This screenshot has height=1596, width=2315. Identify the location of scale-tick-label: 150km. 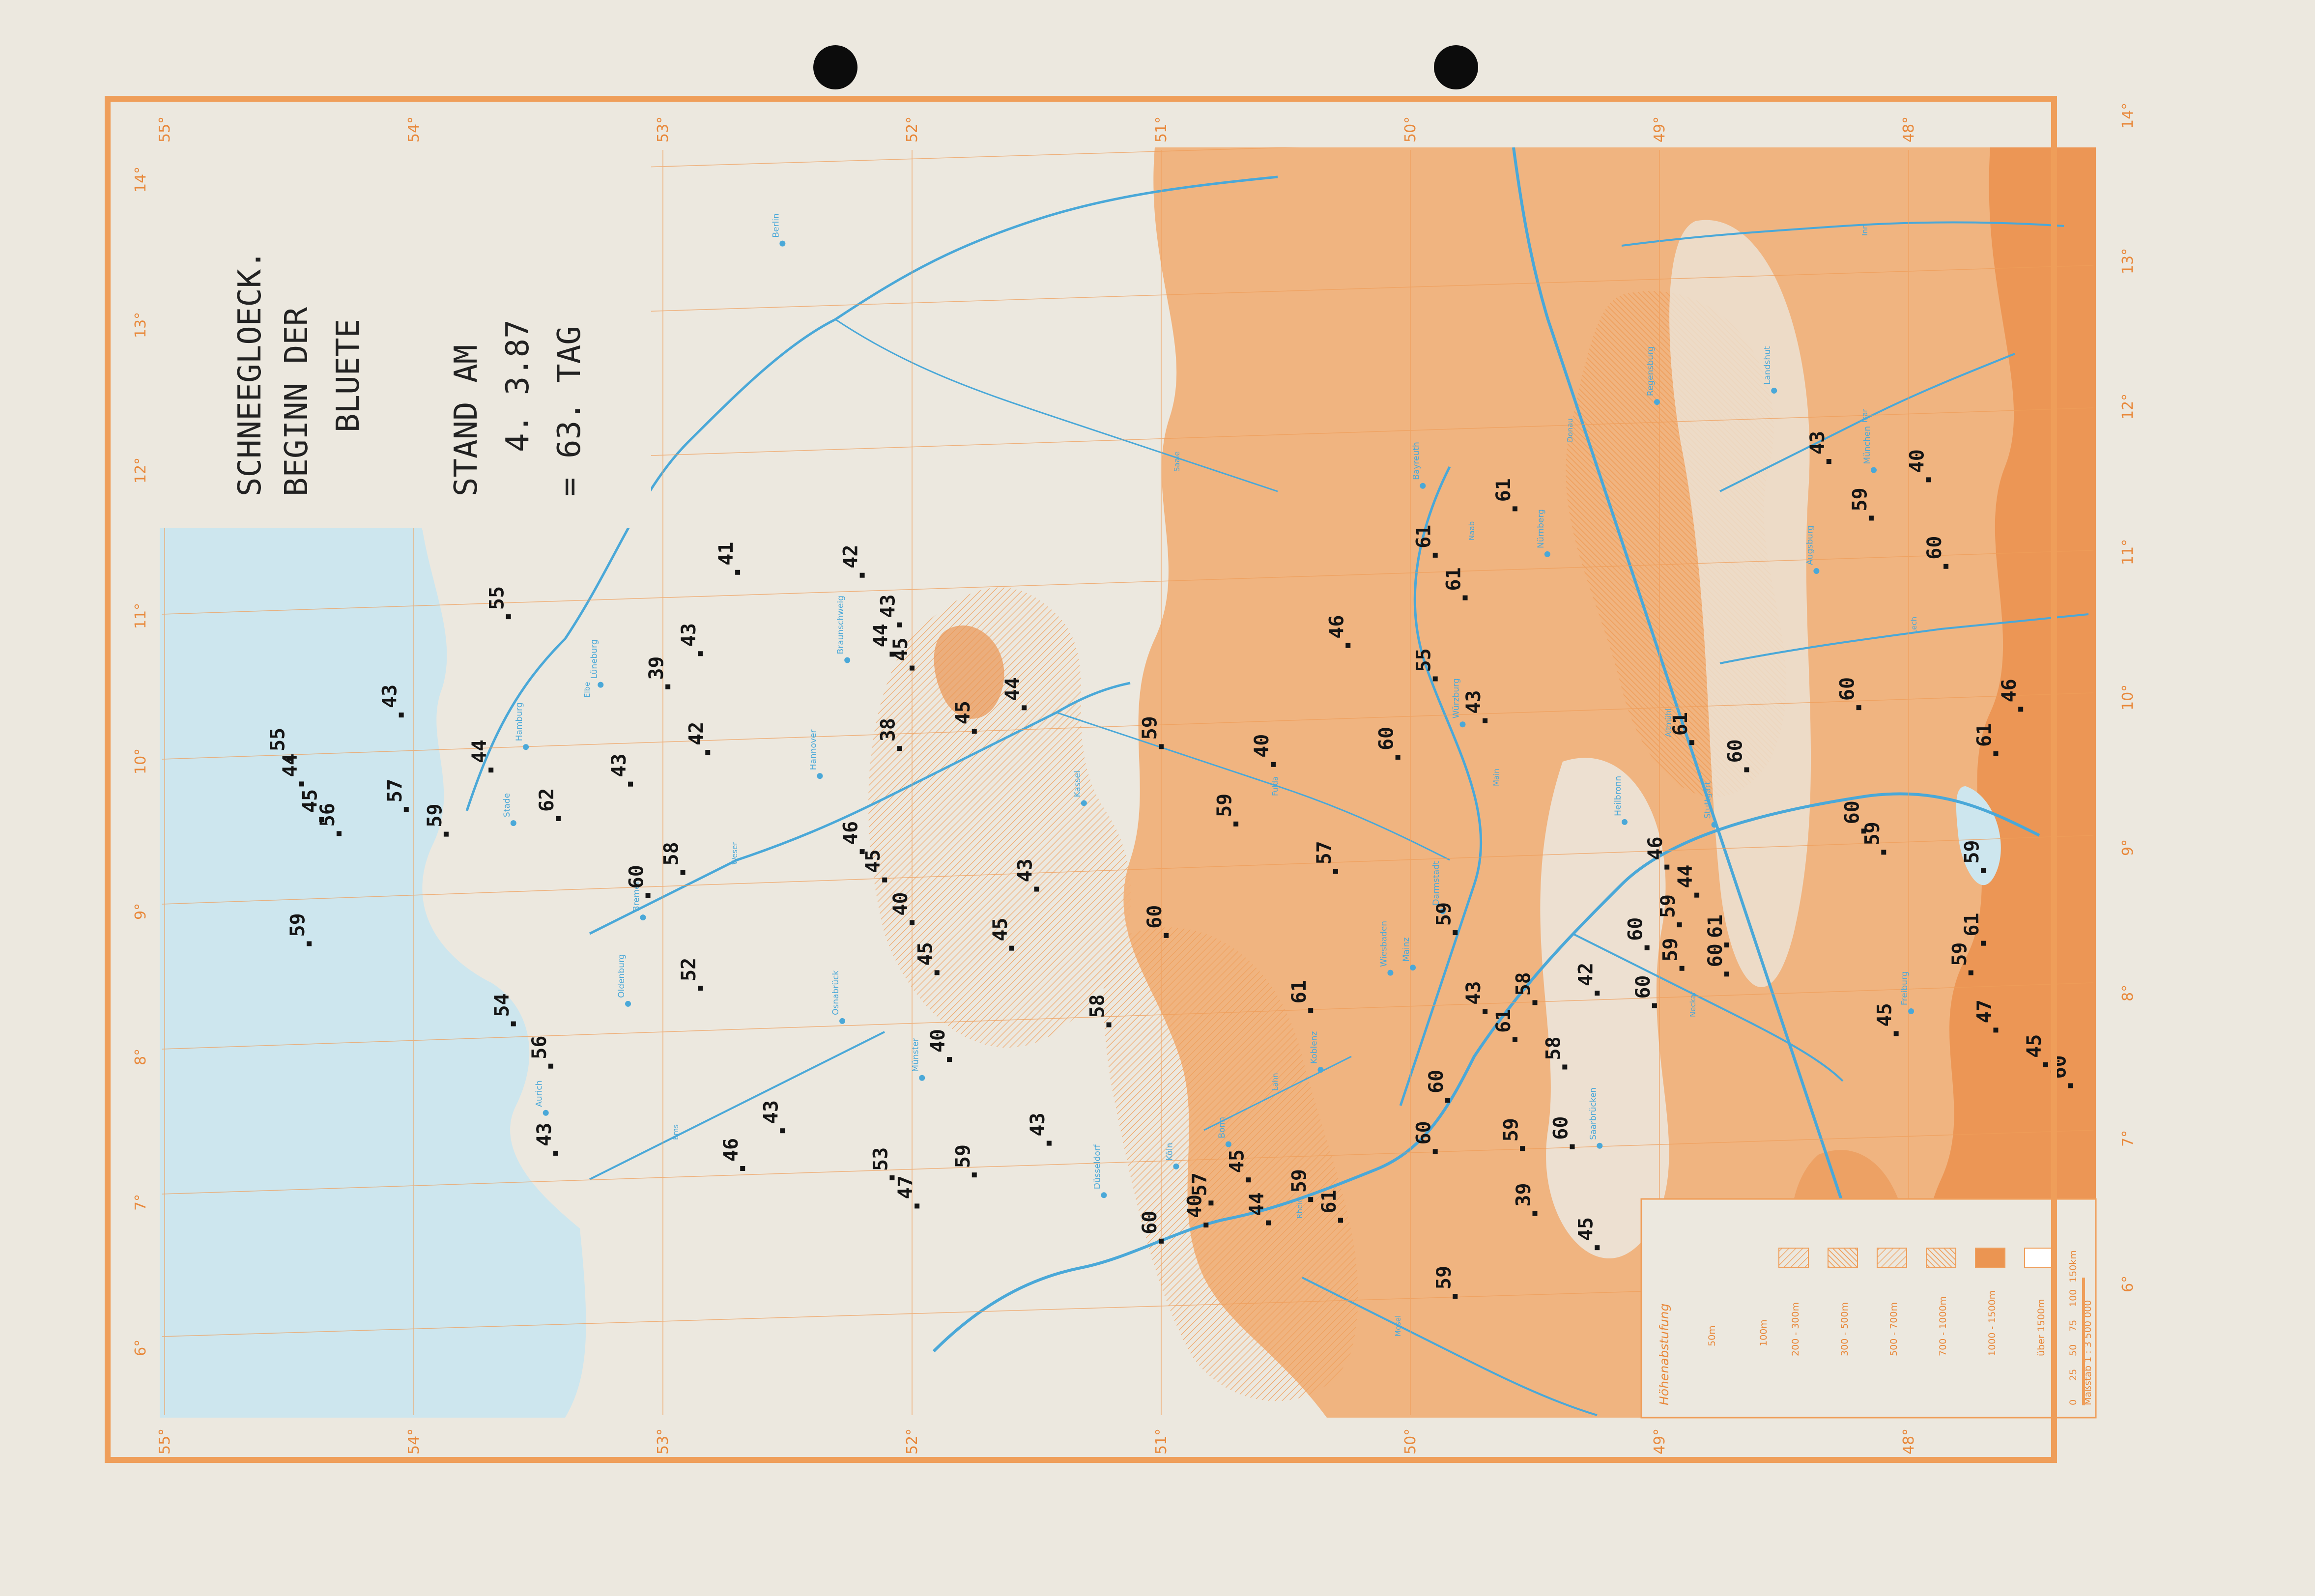
(2073, 1266).